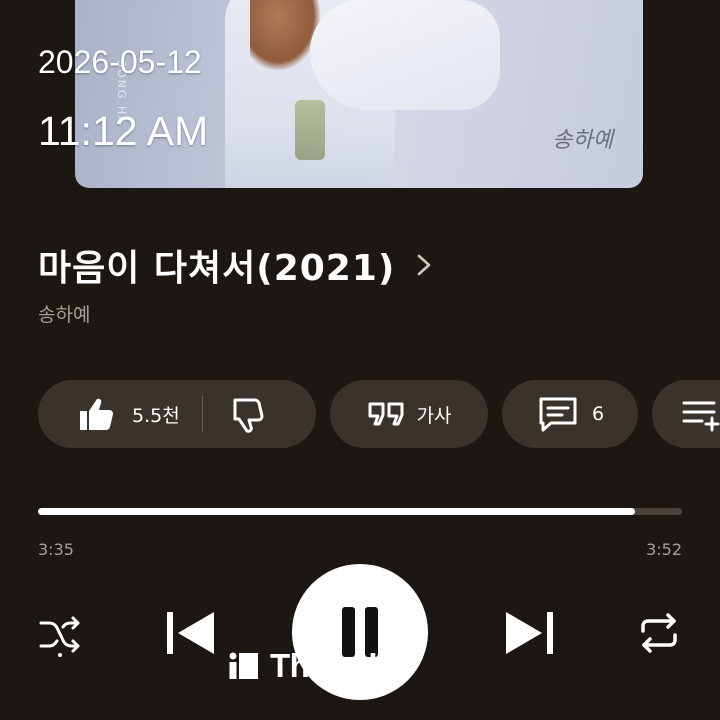 This screenshot has height=720, width=720. I want to click on album-art-flowers, so click(310, 130).